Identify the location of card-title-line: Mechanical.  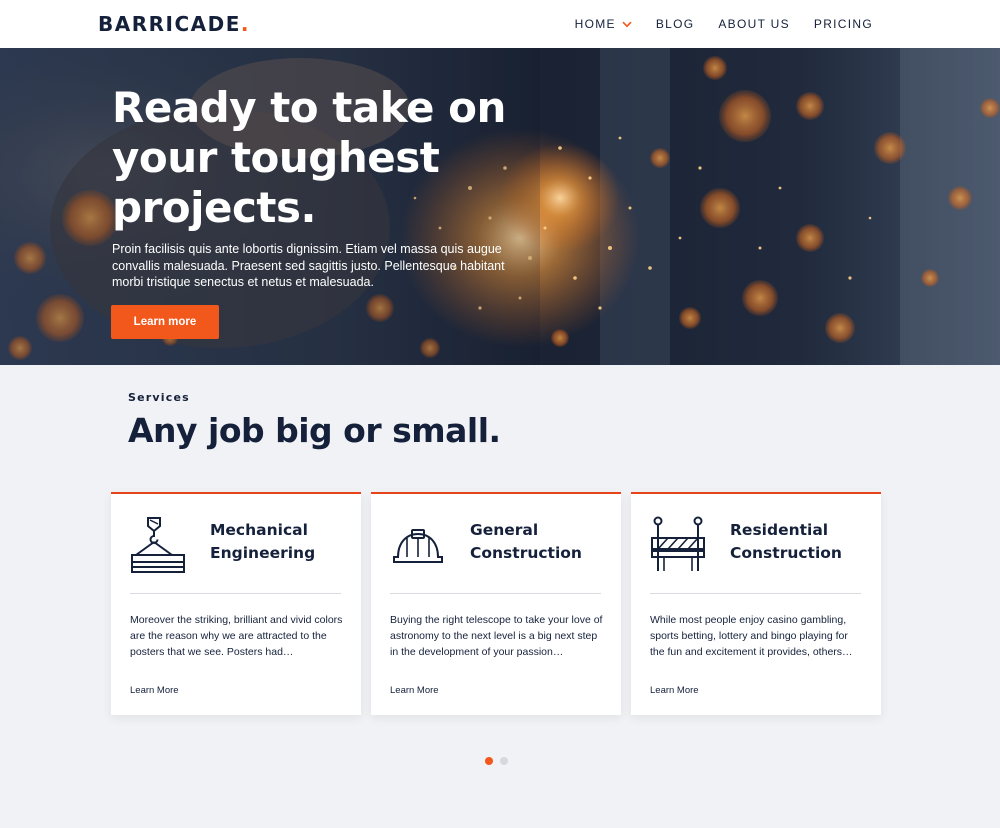
(259, 530).